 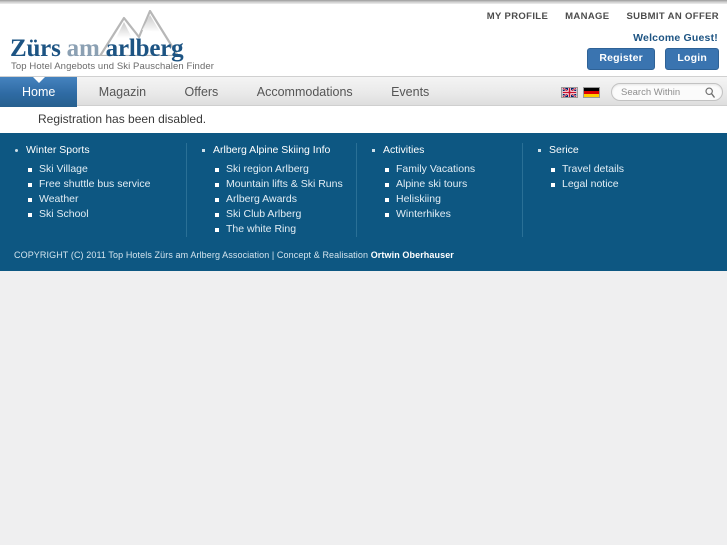 What do you see at coordinates (412, 255) in the screenshot?
I see `footer-copyright-author: Ortwin Oberhauser` at bounding box center [412, 255].